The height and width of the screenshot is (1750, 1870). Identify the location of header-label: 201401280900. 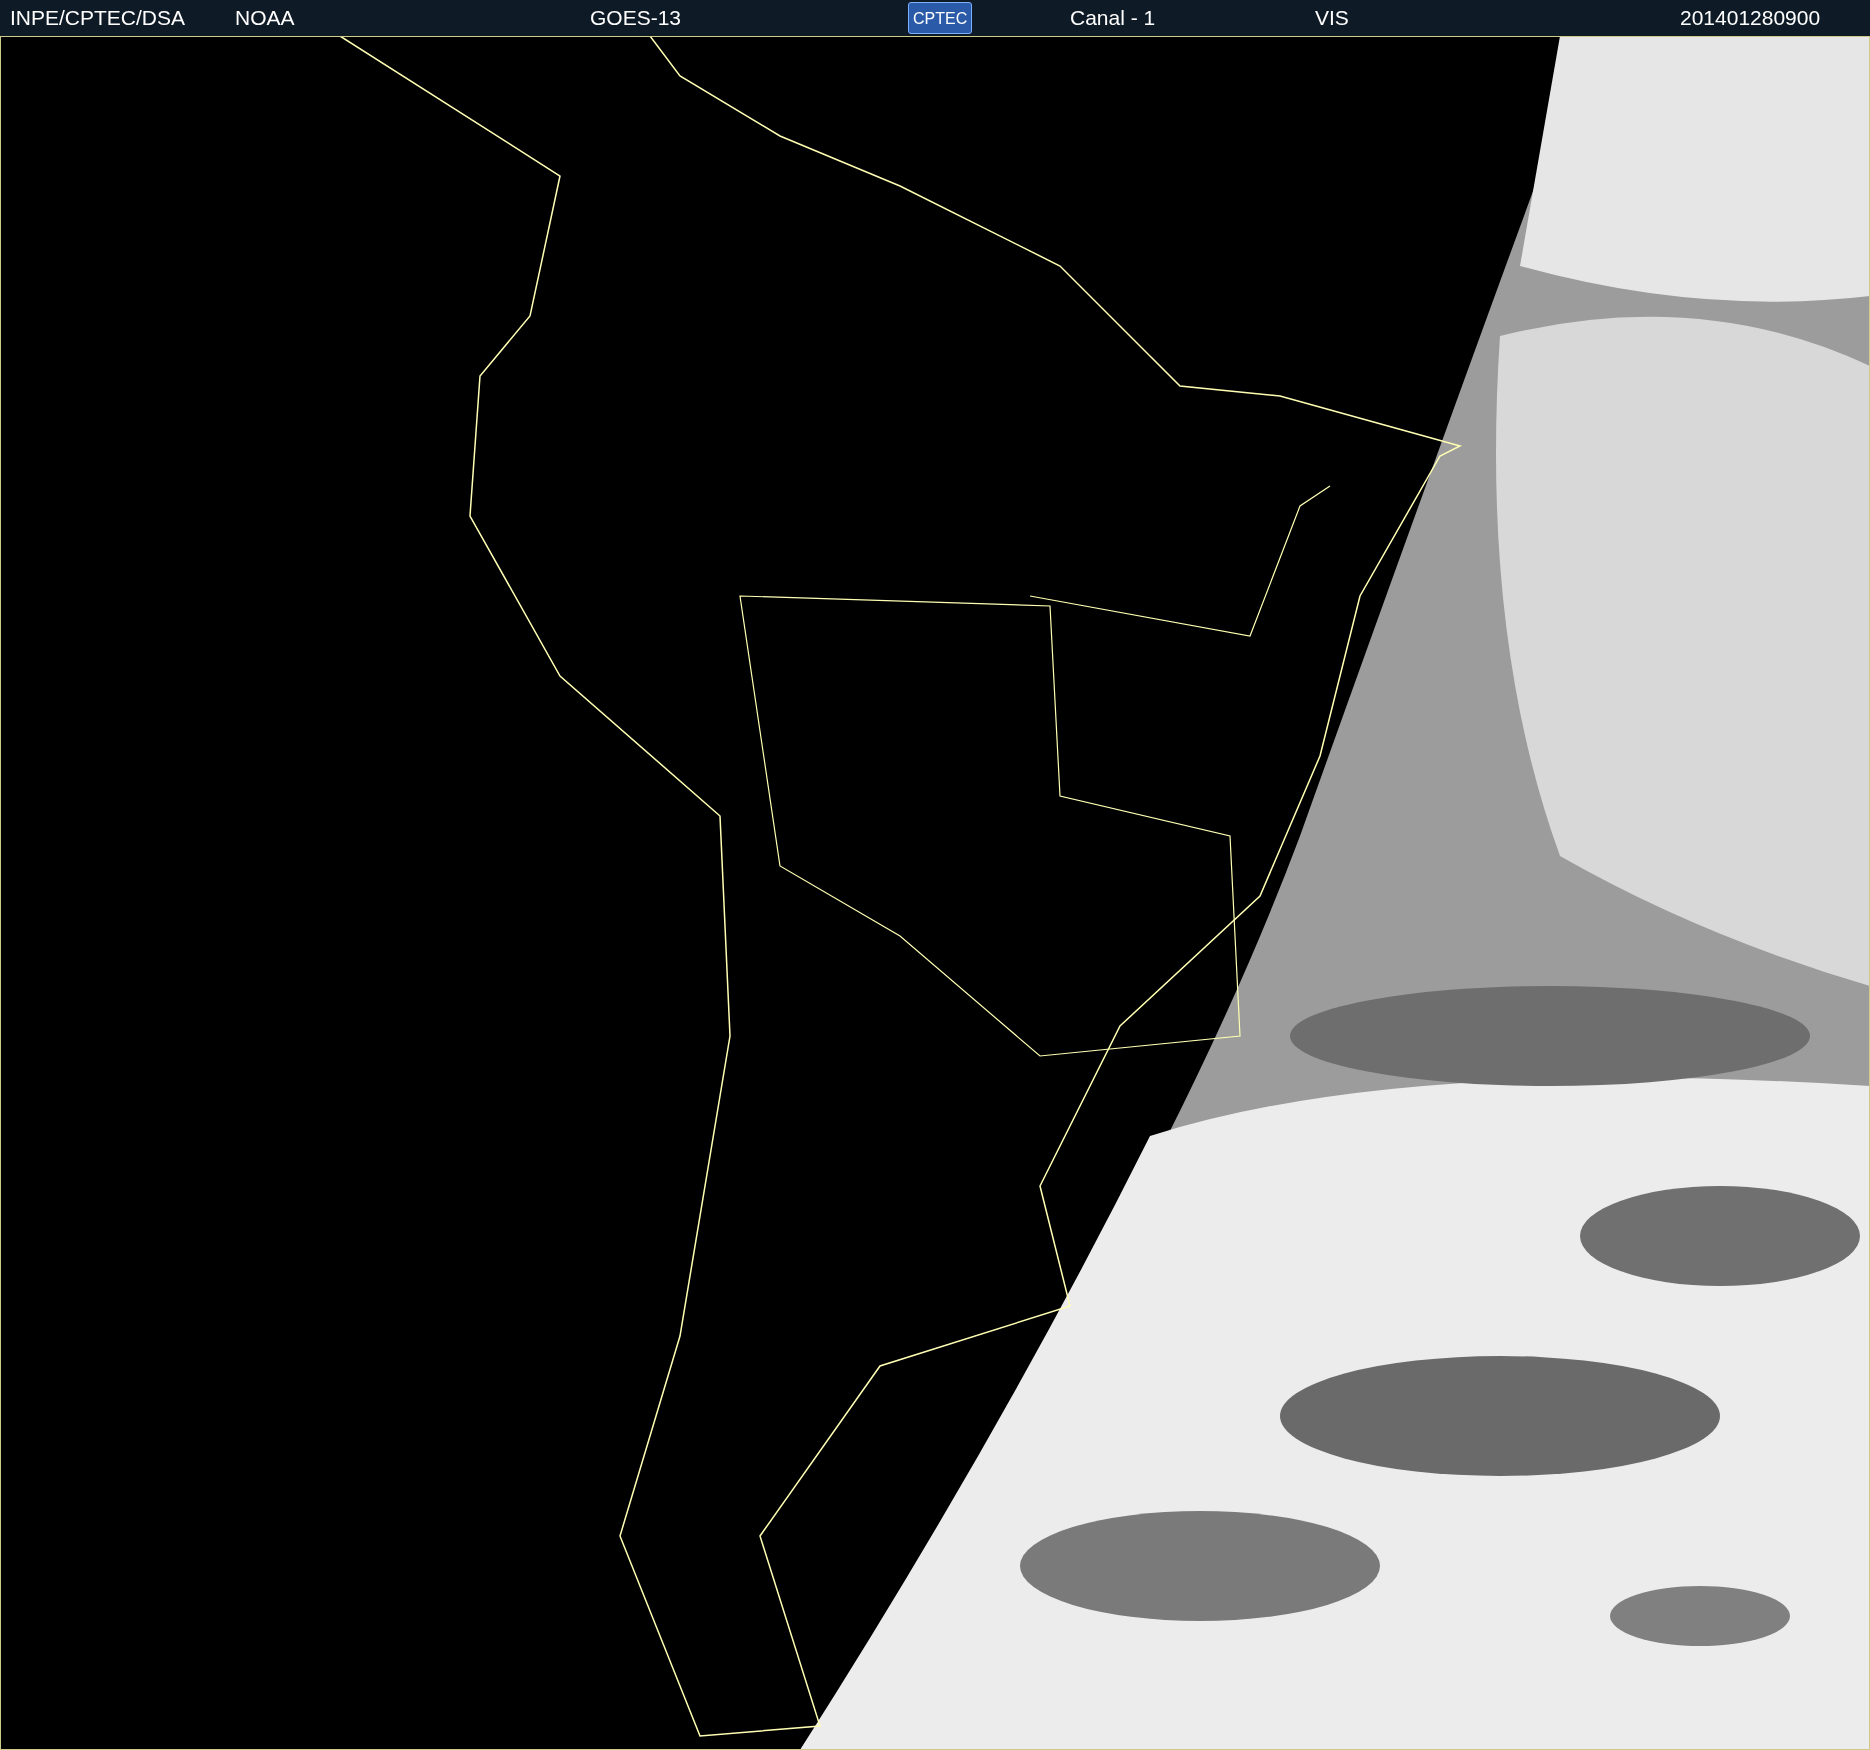
(1750, 18).